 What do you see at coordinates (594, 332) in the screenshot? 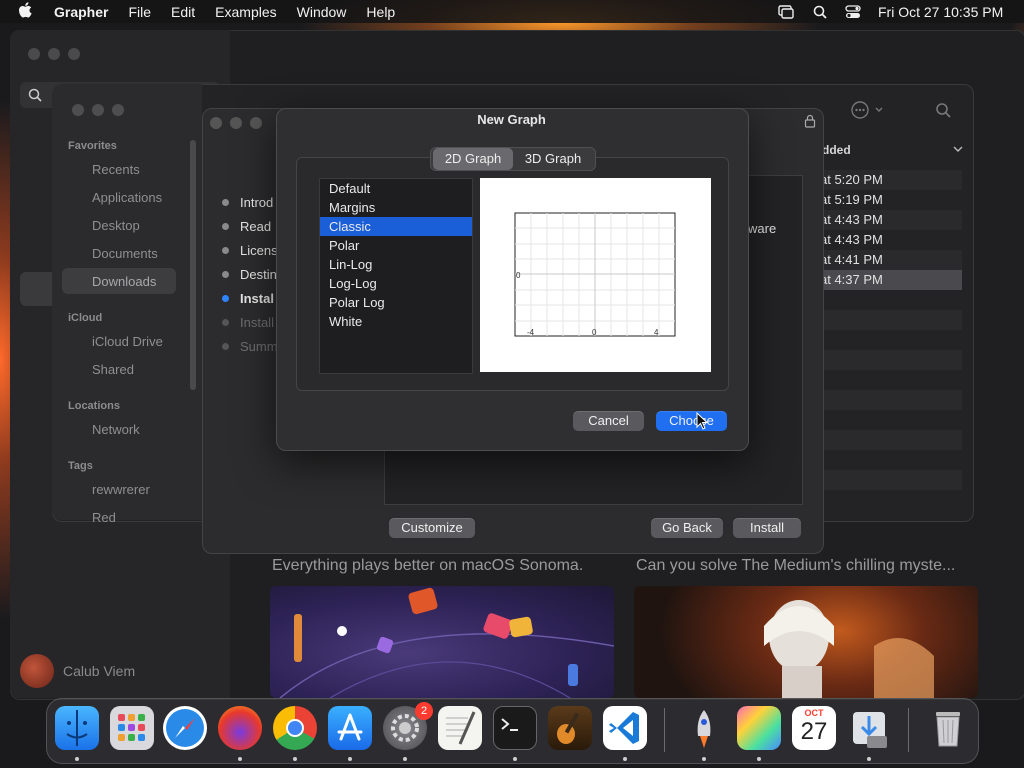
I see `preview-x-mid-label: 0` at bounding box center [594, 332].